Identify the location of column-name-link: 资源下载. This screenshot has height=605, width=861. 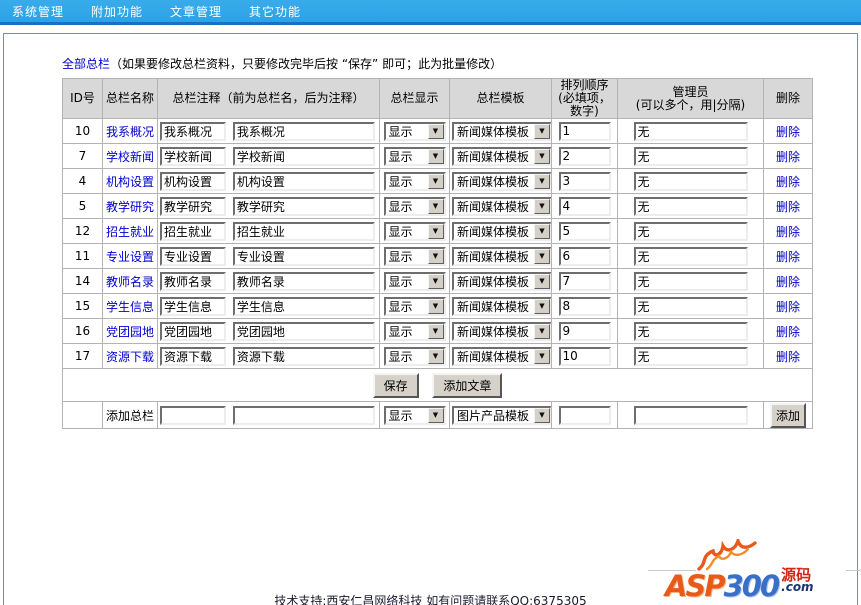
(130, 357).